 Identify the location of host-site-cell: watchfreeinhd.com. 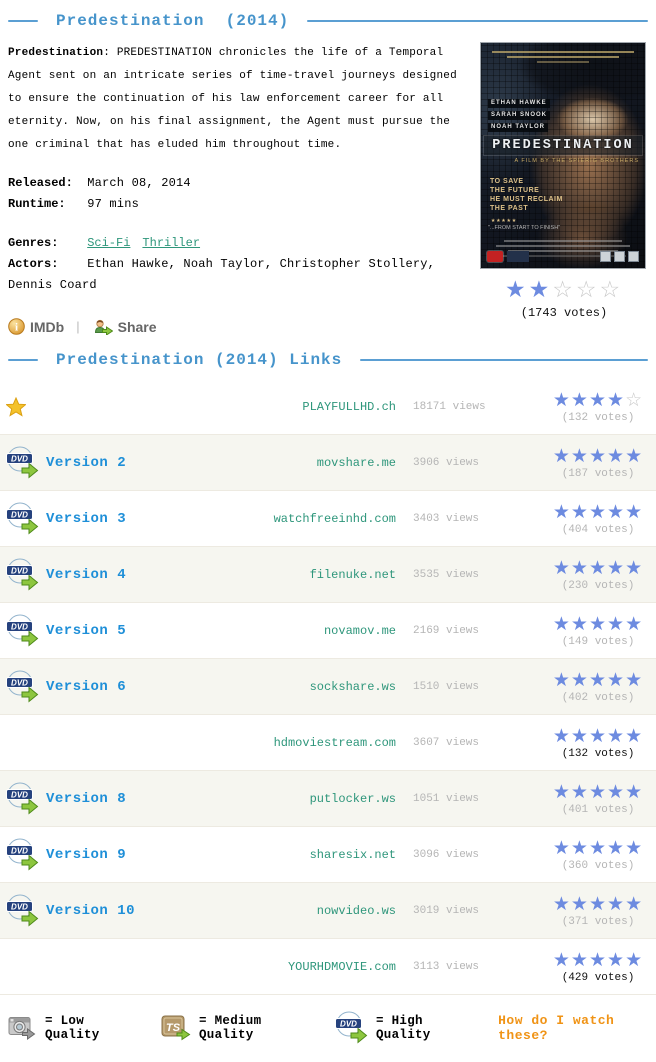
(327, 519).